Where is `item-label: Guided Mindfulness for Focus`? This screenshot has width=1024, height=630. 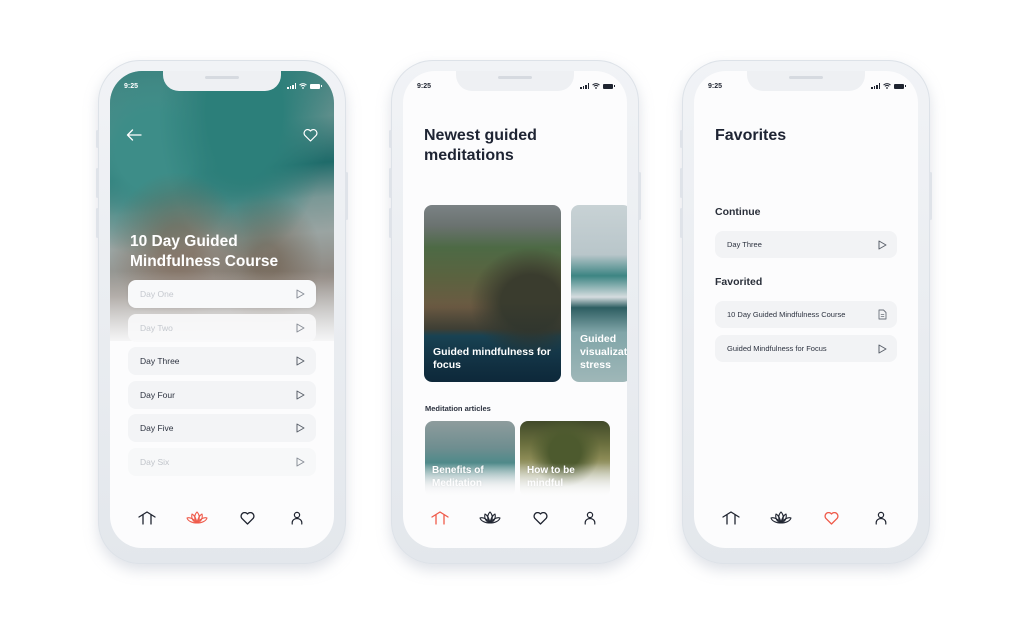
item-label: Guided Mindfulness for Focus is located at coordinates (777, 348).